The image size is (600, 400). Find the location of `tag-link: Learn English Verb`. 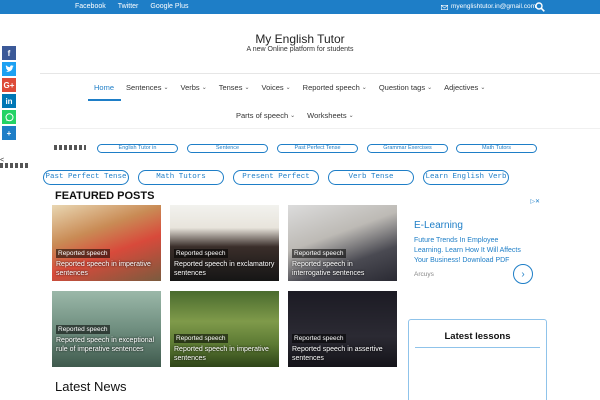

tag-link: Learn English Verb is located at coordinates (466, 177).